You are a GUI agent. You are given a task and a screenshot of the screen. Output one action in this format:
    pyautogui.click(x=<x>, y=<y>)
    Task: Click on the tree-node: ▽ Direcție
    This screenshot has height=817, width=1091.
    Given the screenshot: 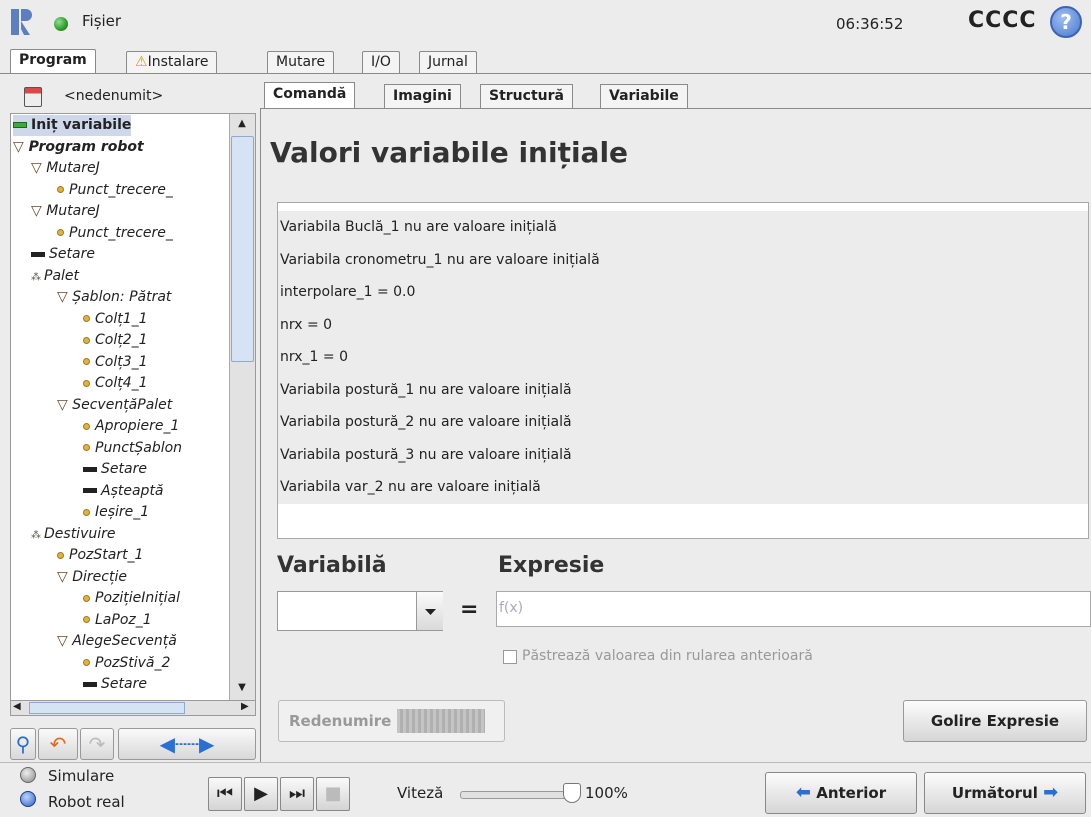 What is the action you would take?
    pyautogui.click(x=92, y=577)
    